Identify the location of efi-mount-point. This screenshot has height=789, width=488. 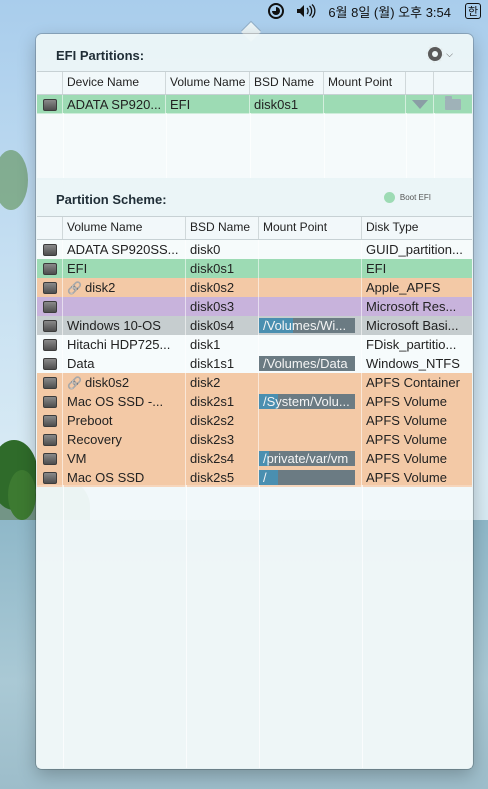
(365, 104).